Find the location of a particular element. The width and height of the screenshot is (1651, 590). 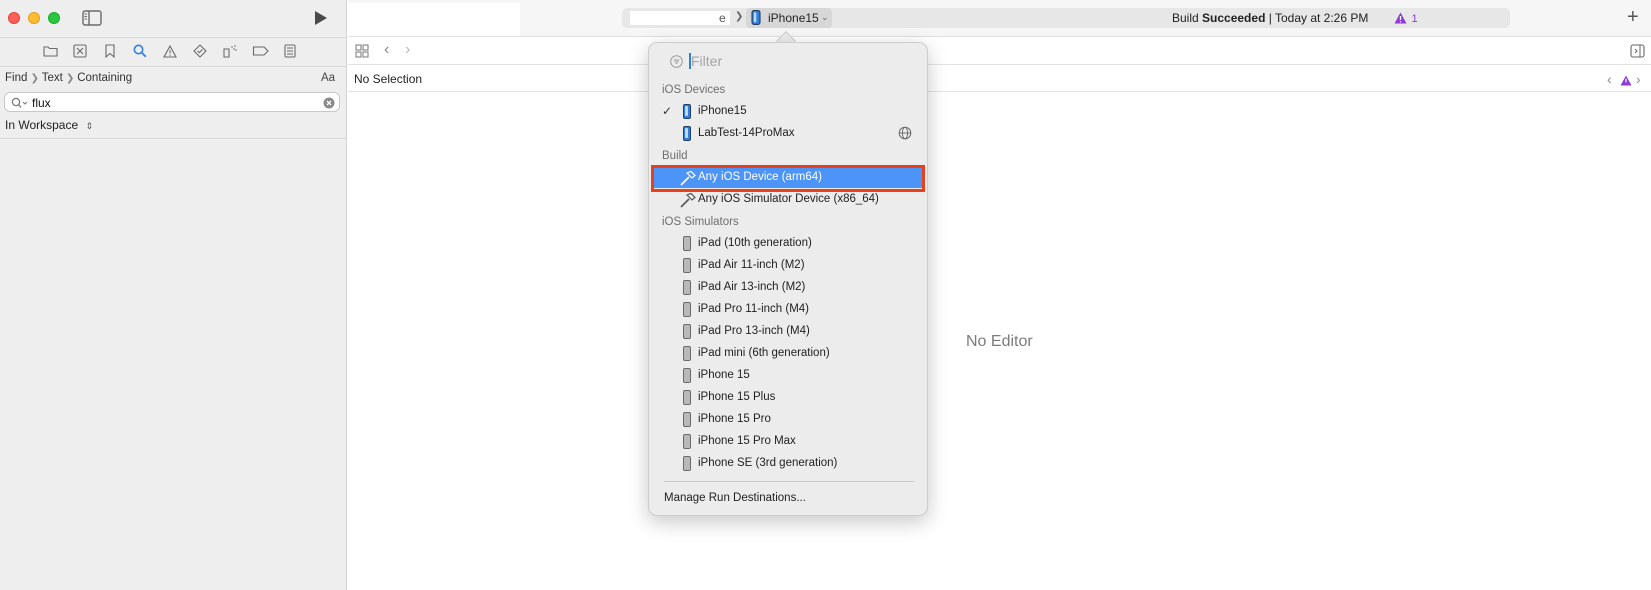

warning-badge: 1 is located at coordinates (1406, 20).